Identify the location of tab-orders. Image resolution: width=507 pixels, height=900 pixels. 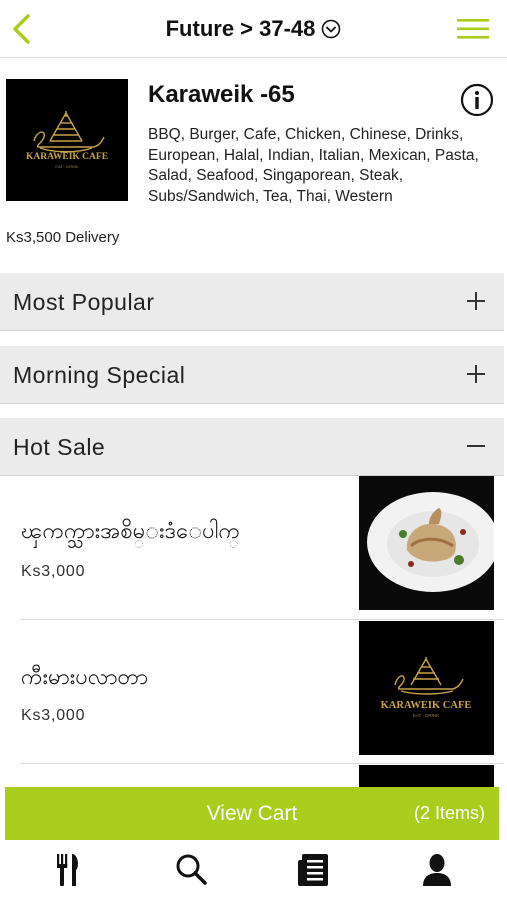
(314, 870).